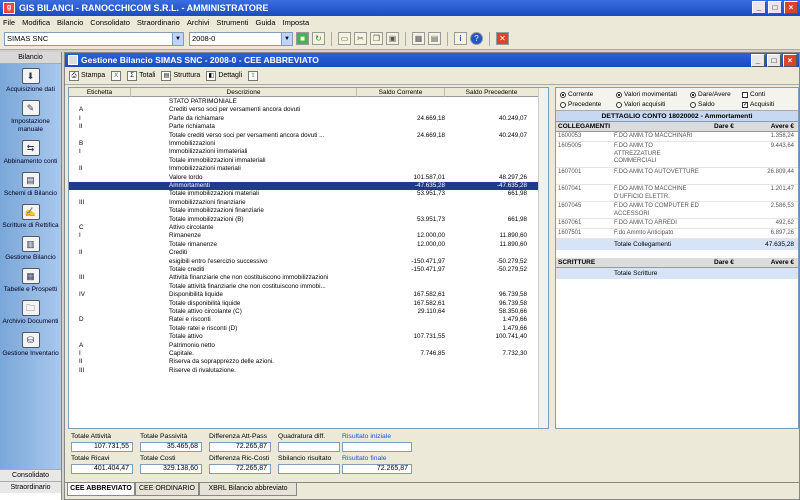  Describe the element at coordinates (304, 186) in the screenshot. I see `table-row: Ammortamenti -47.635,28 -47.635,28` at that location.